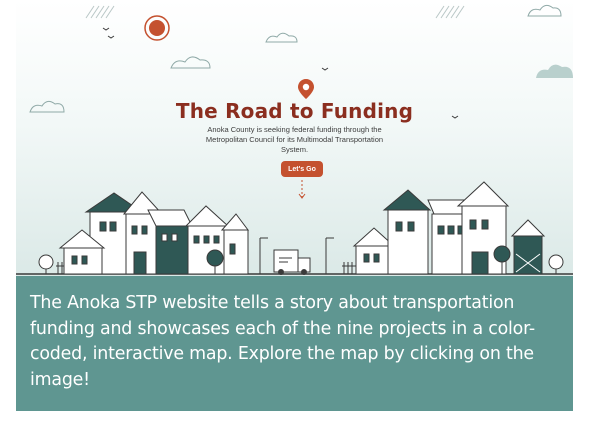  Describe the element at coordinates (275, 12) in the screenshot. I see `sky-hatch-decoration` at that location.